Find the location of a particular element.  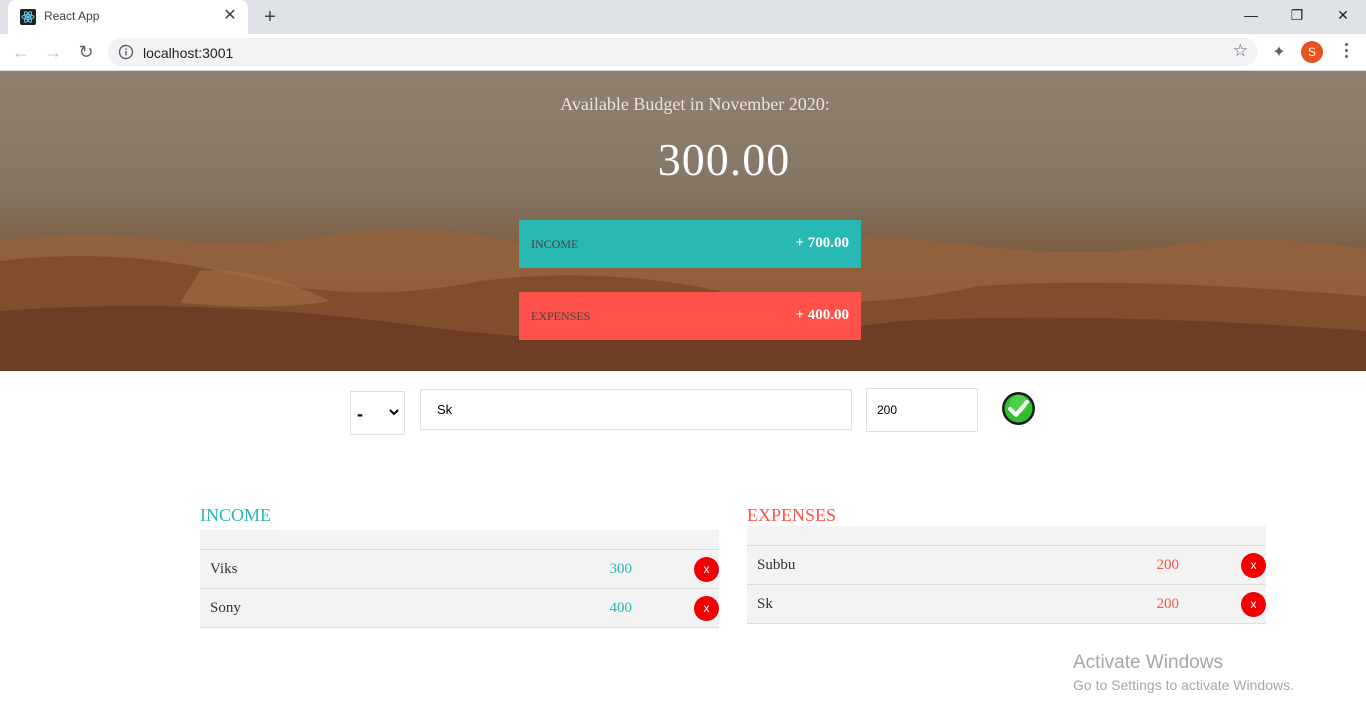

item-description: Viks is located at coordinates (224, 569).